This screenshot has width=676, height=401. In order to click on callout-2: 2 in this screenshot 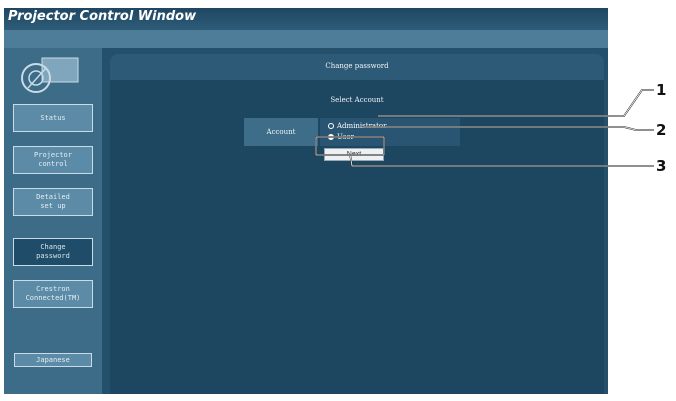, I will do `click(661, 130)`.